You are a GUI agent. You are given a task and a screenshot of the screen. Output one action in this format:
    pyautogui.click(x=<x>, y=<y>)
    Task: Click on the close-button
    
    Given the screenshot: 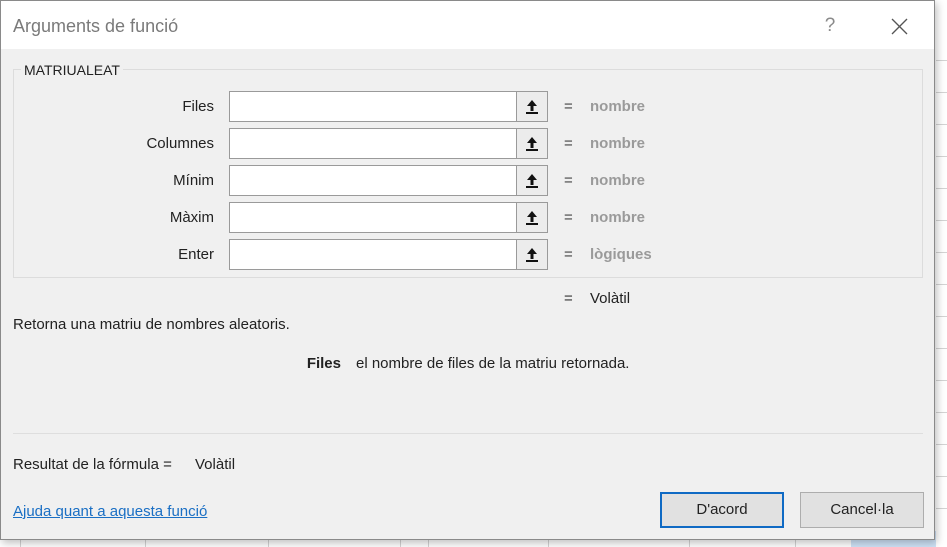 What is the action you would take?
    pyautogui.click(x=899, y=26)
    